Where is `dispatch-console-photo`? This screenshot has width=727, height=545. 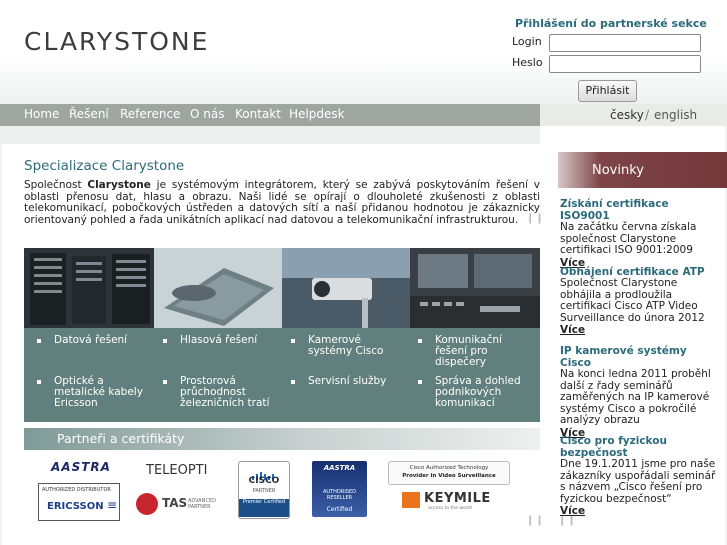 dispatch-console-photo is located at coordinates (475, 288).